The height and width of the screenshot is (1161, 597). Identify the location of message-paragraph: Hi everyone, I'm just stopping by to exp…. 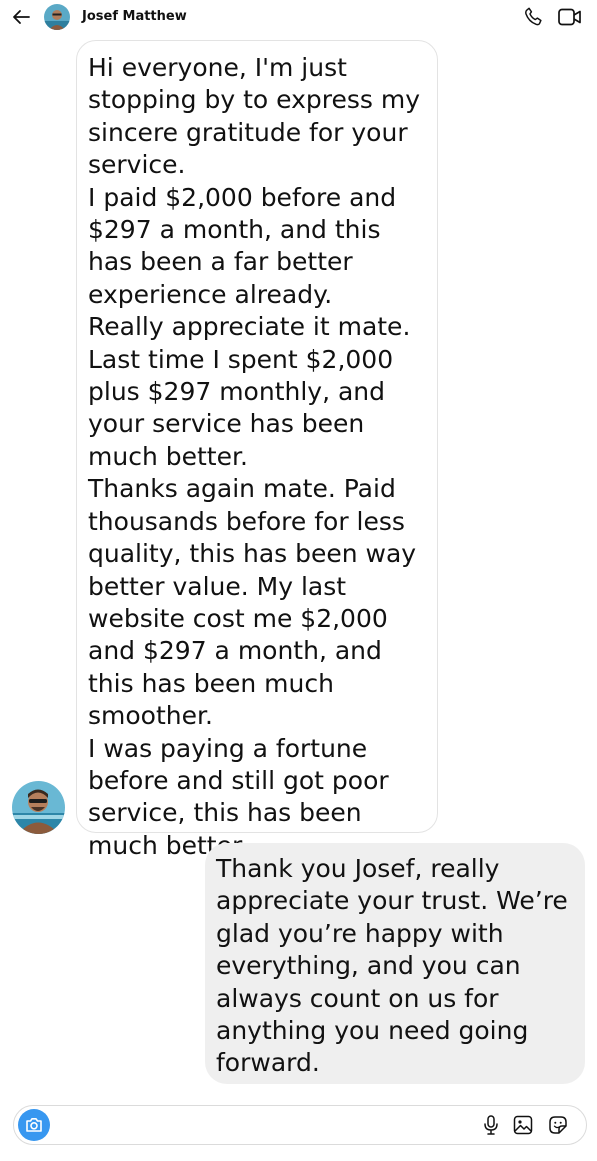
(254, 116).